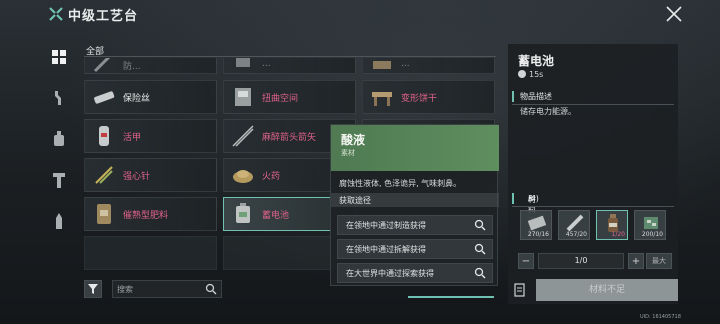 This screenshot has height=324, width=720. Describe the element at coordinates (595, 97) in the screenshot. I see `desc-section-header: 物品描述` at that location.